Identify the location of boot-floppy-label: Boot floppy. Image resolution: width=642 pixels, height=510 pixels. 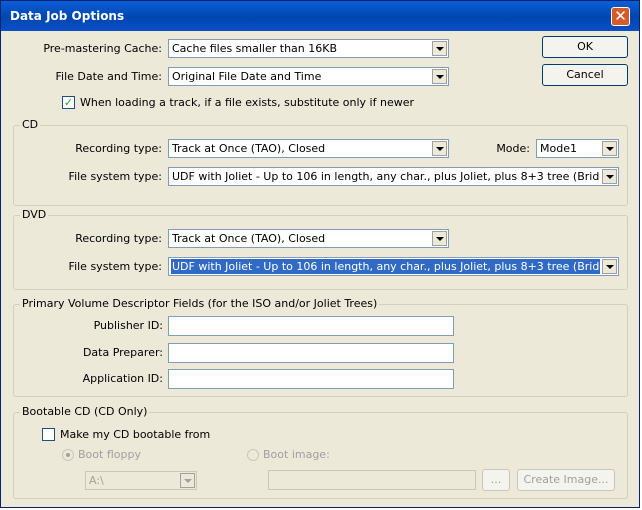
(109, 454).